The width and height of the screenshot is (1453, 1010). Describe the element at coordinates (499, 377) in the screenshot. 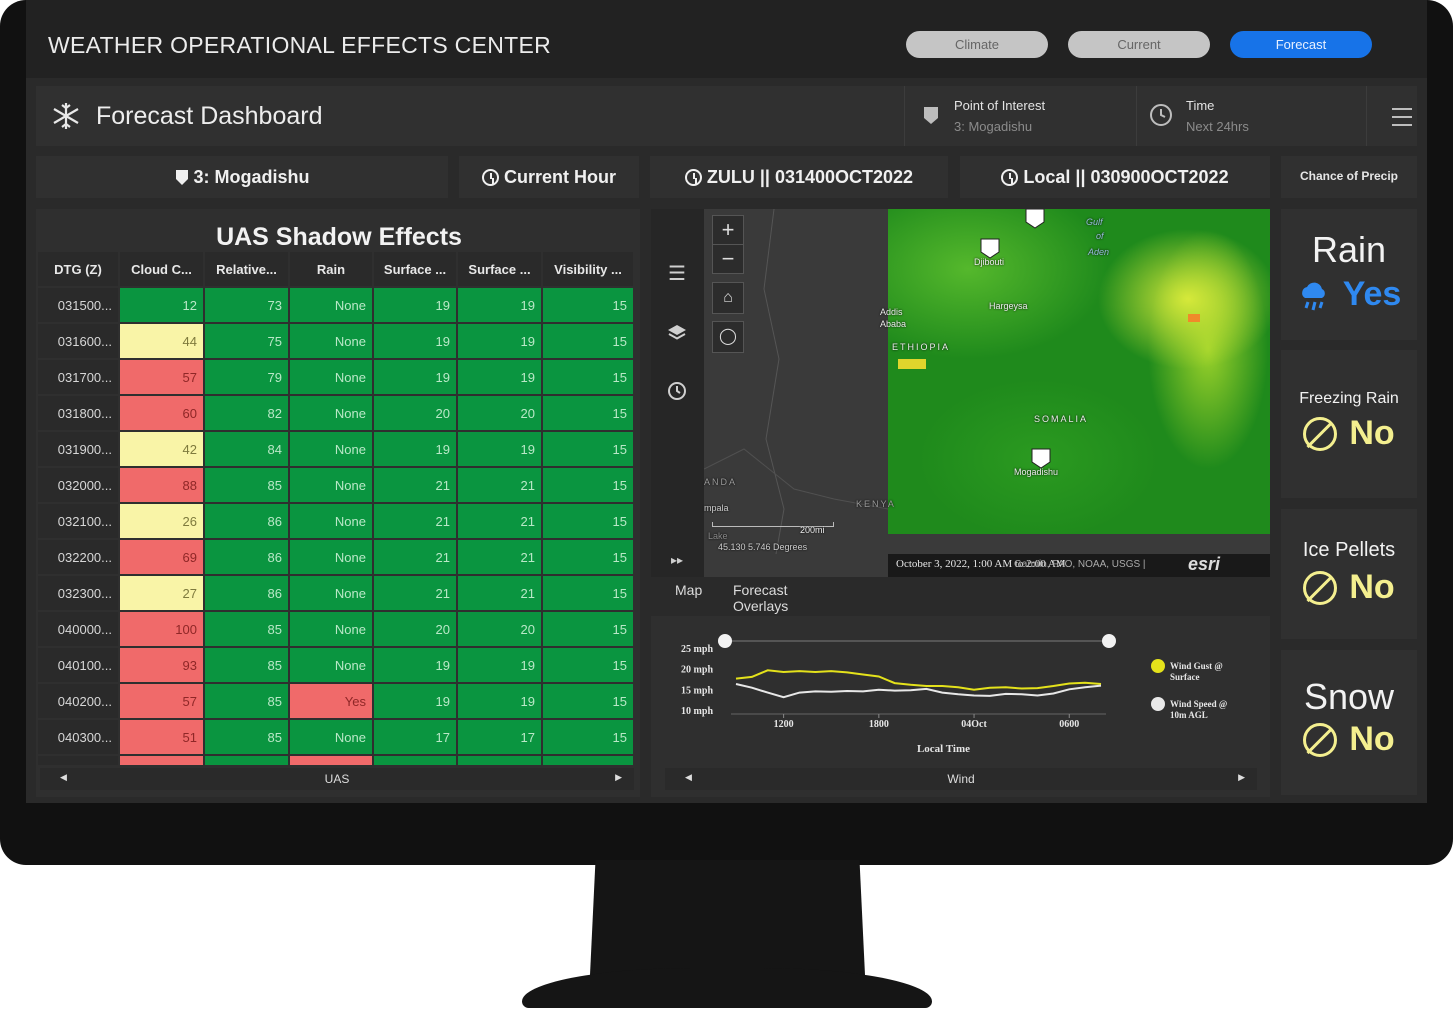

I see `surface-2-cell: 19` at that location.